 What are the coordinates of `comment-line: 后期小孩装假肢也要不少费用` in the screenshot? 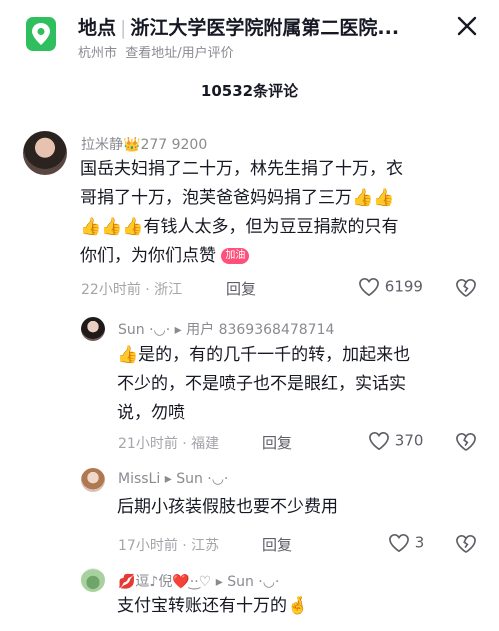 It's located at (227, 507).